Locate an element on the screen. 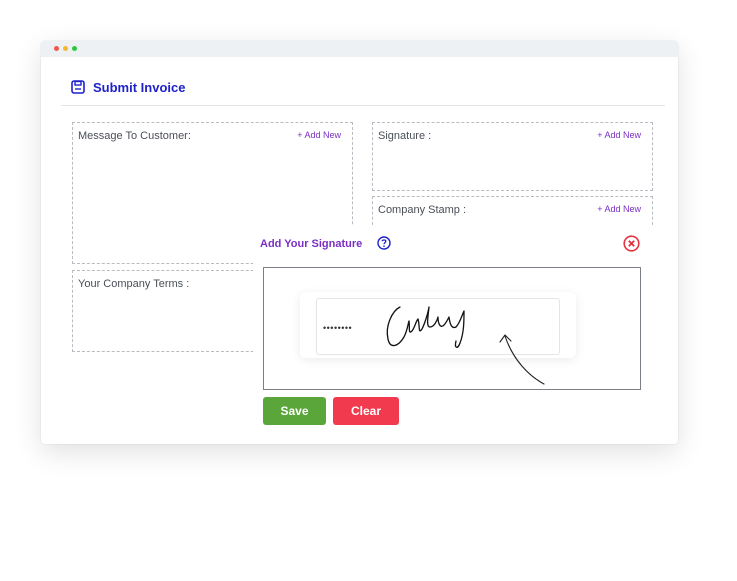  close-icon is located at coordinates (631, 243).